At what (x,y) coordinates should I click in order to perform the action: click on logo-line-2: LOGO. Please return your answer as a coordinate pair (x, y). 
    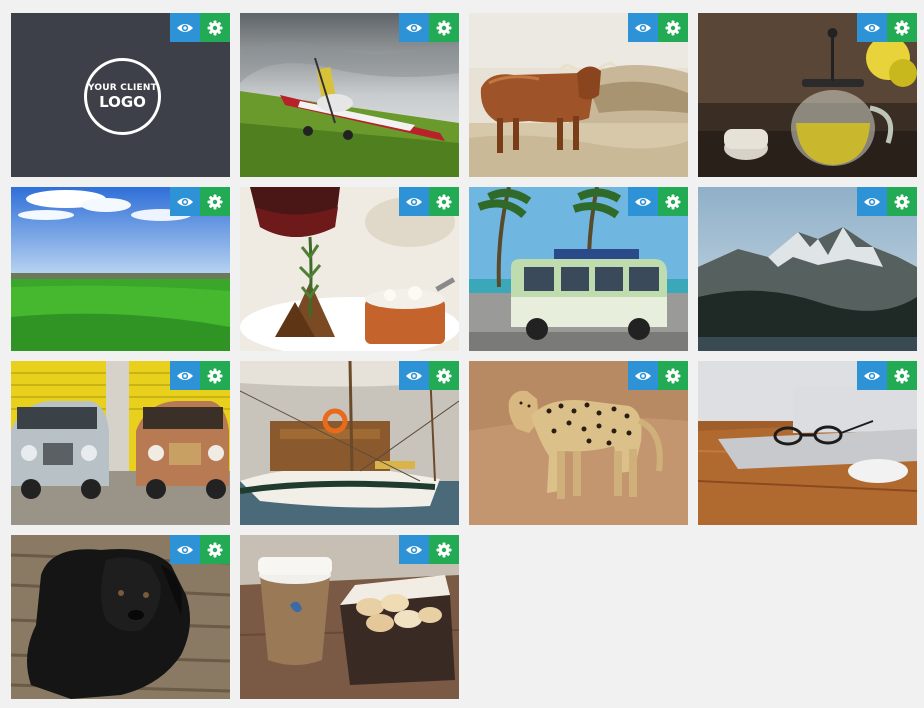
    Looking at the image, I should click on (122, 102).